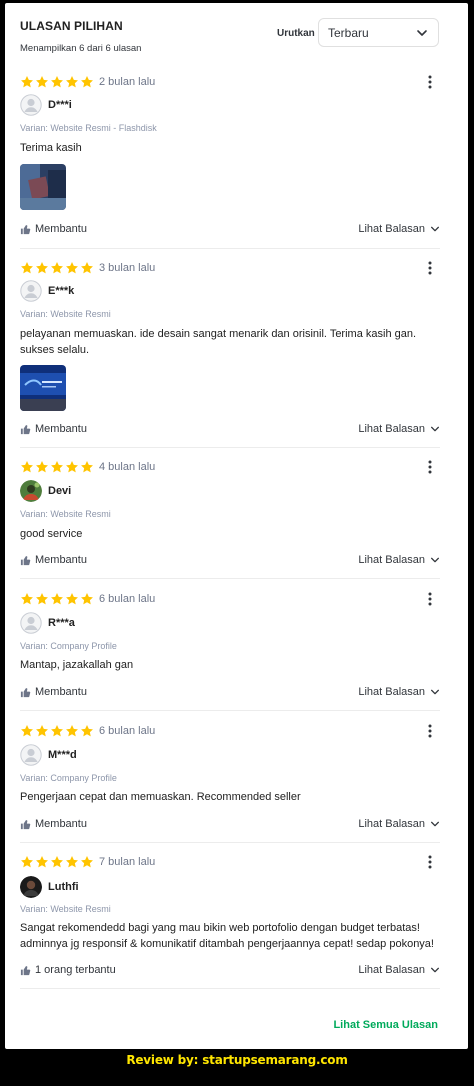 The width and height of the screenshot is (474, 1086). What do you see at coordinates (31, 623) in the screenshot?
I see `avatar-placeholder-icon` at bounding box center [31, 623].